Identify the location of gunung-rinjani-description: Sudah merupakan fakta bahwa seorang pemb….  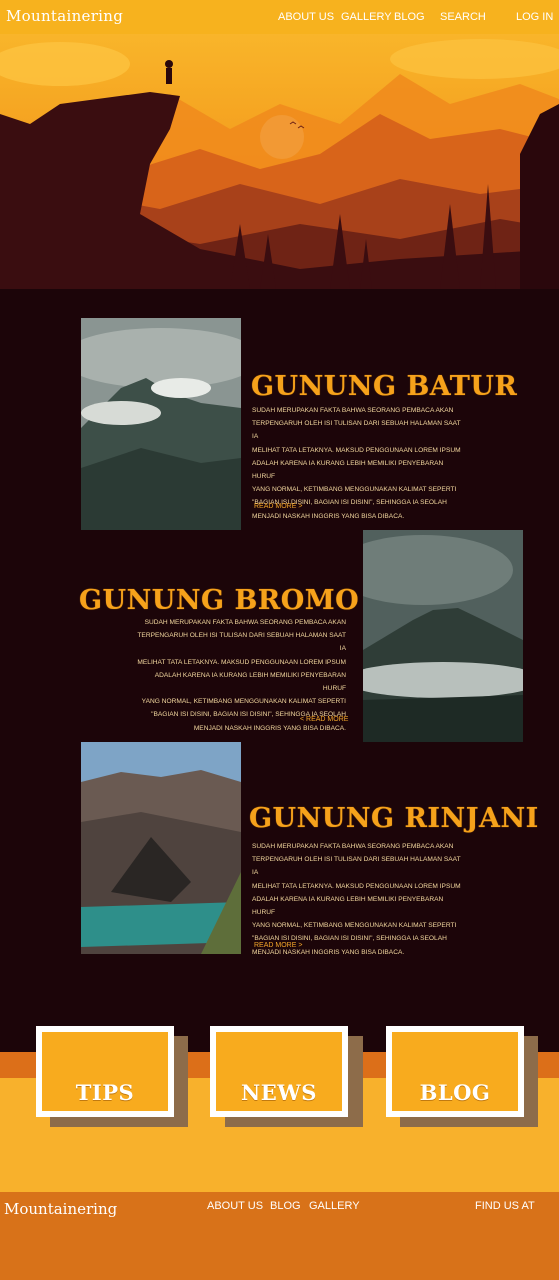
(357, 899).